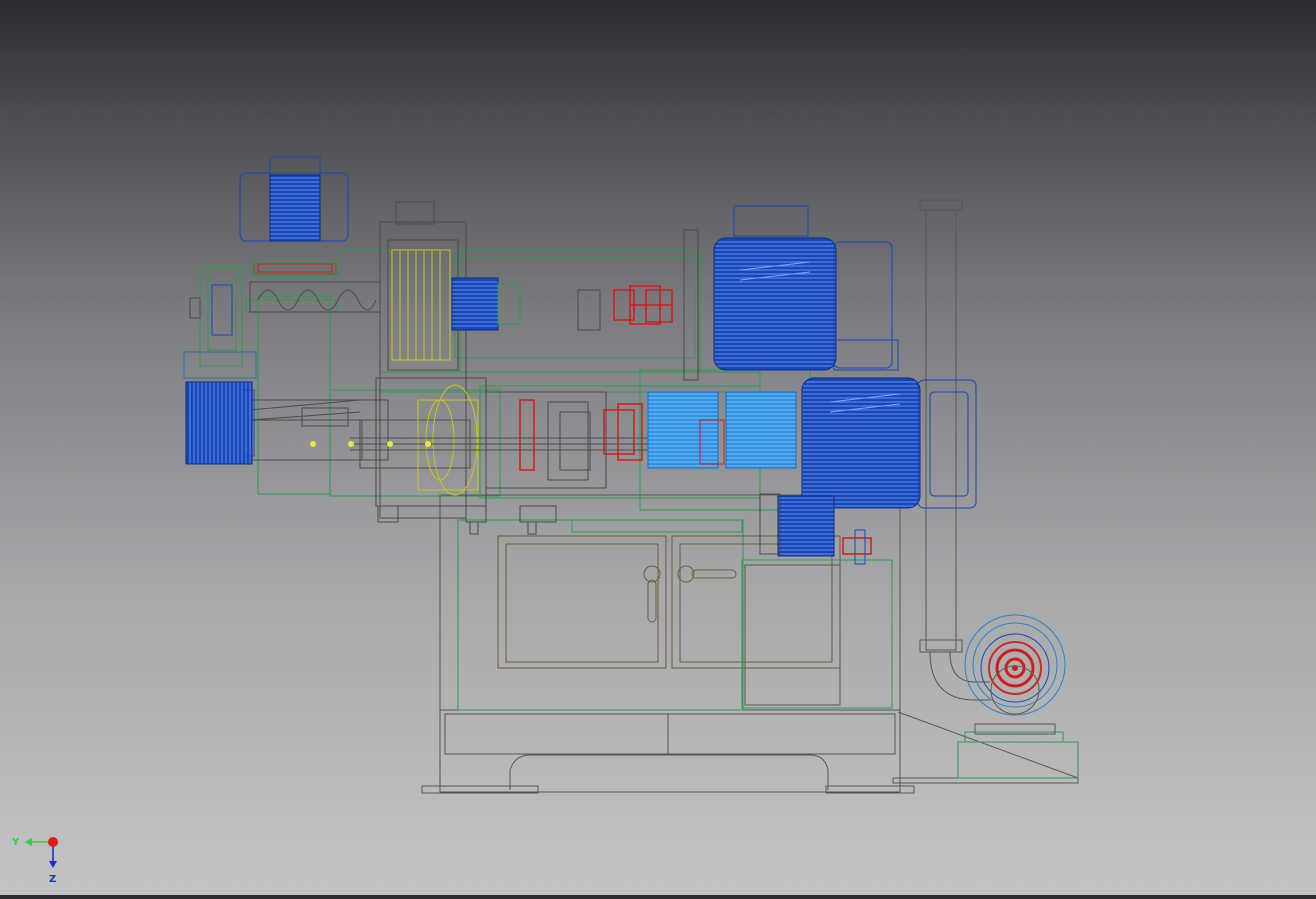 The image size is (1316, 899). Describe the element at coordinates (1018, 696) in the screenshot. I see `blower-fan` at that location.